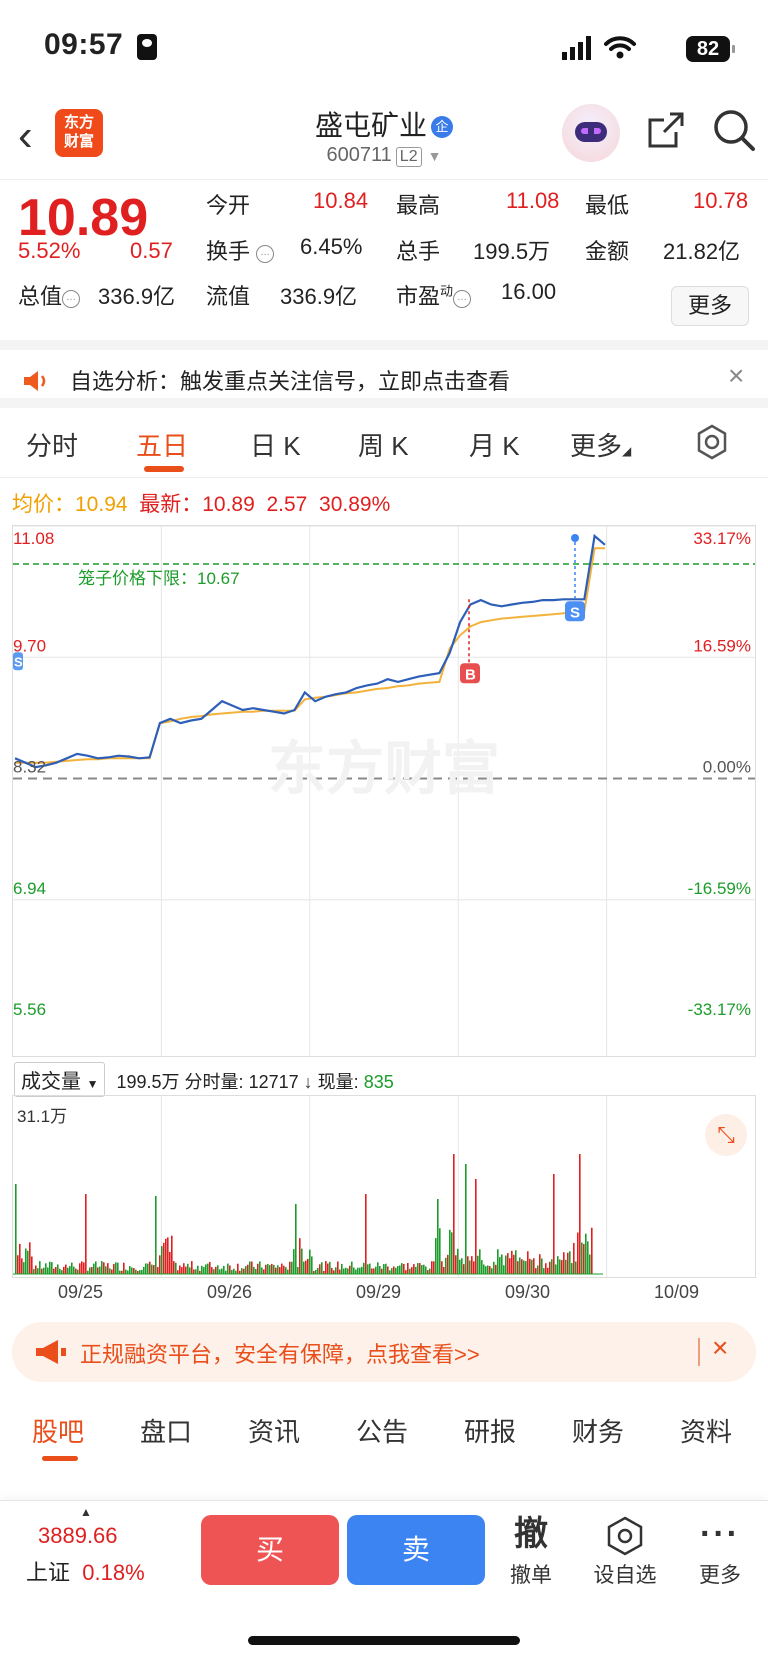  I want to click on ai-assistant-avatar, so click(591, 133).